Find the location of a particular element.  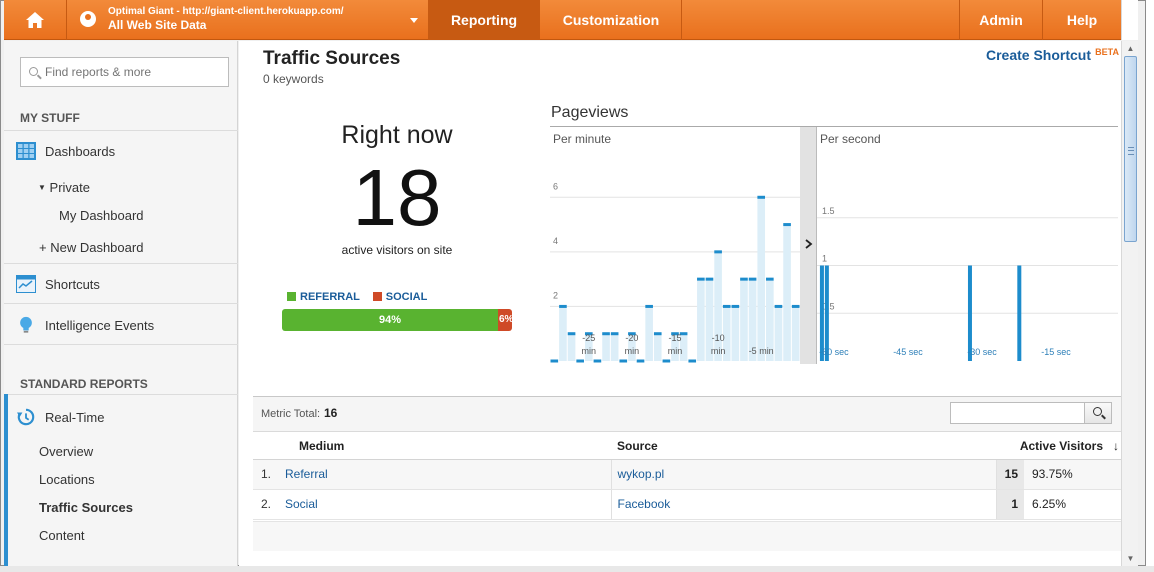

sidebar-item-dashboards: Dashboards is located at coordinates (121, 151).